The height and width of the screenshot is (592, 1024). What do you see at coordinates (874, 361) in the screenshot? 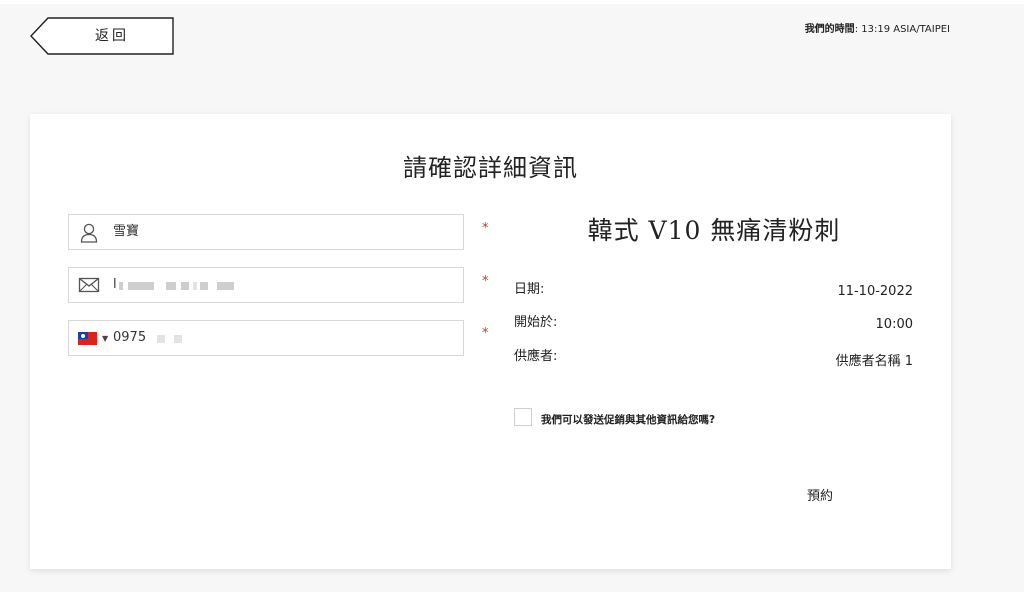
I see `provider-value: 供應者名稱 1` at bounding box center [874, 361].